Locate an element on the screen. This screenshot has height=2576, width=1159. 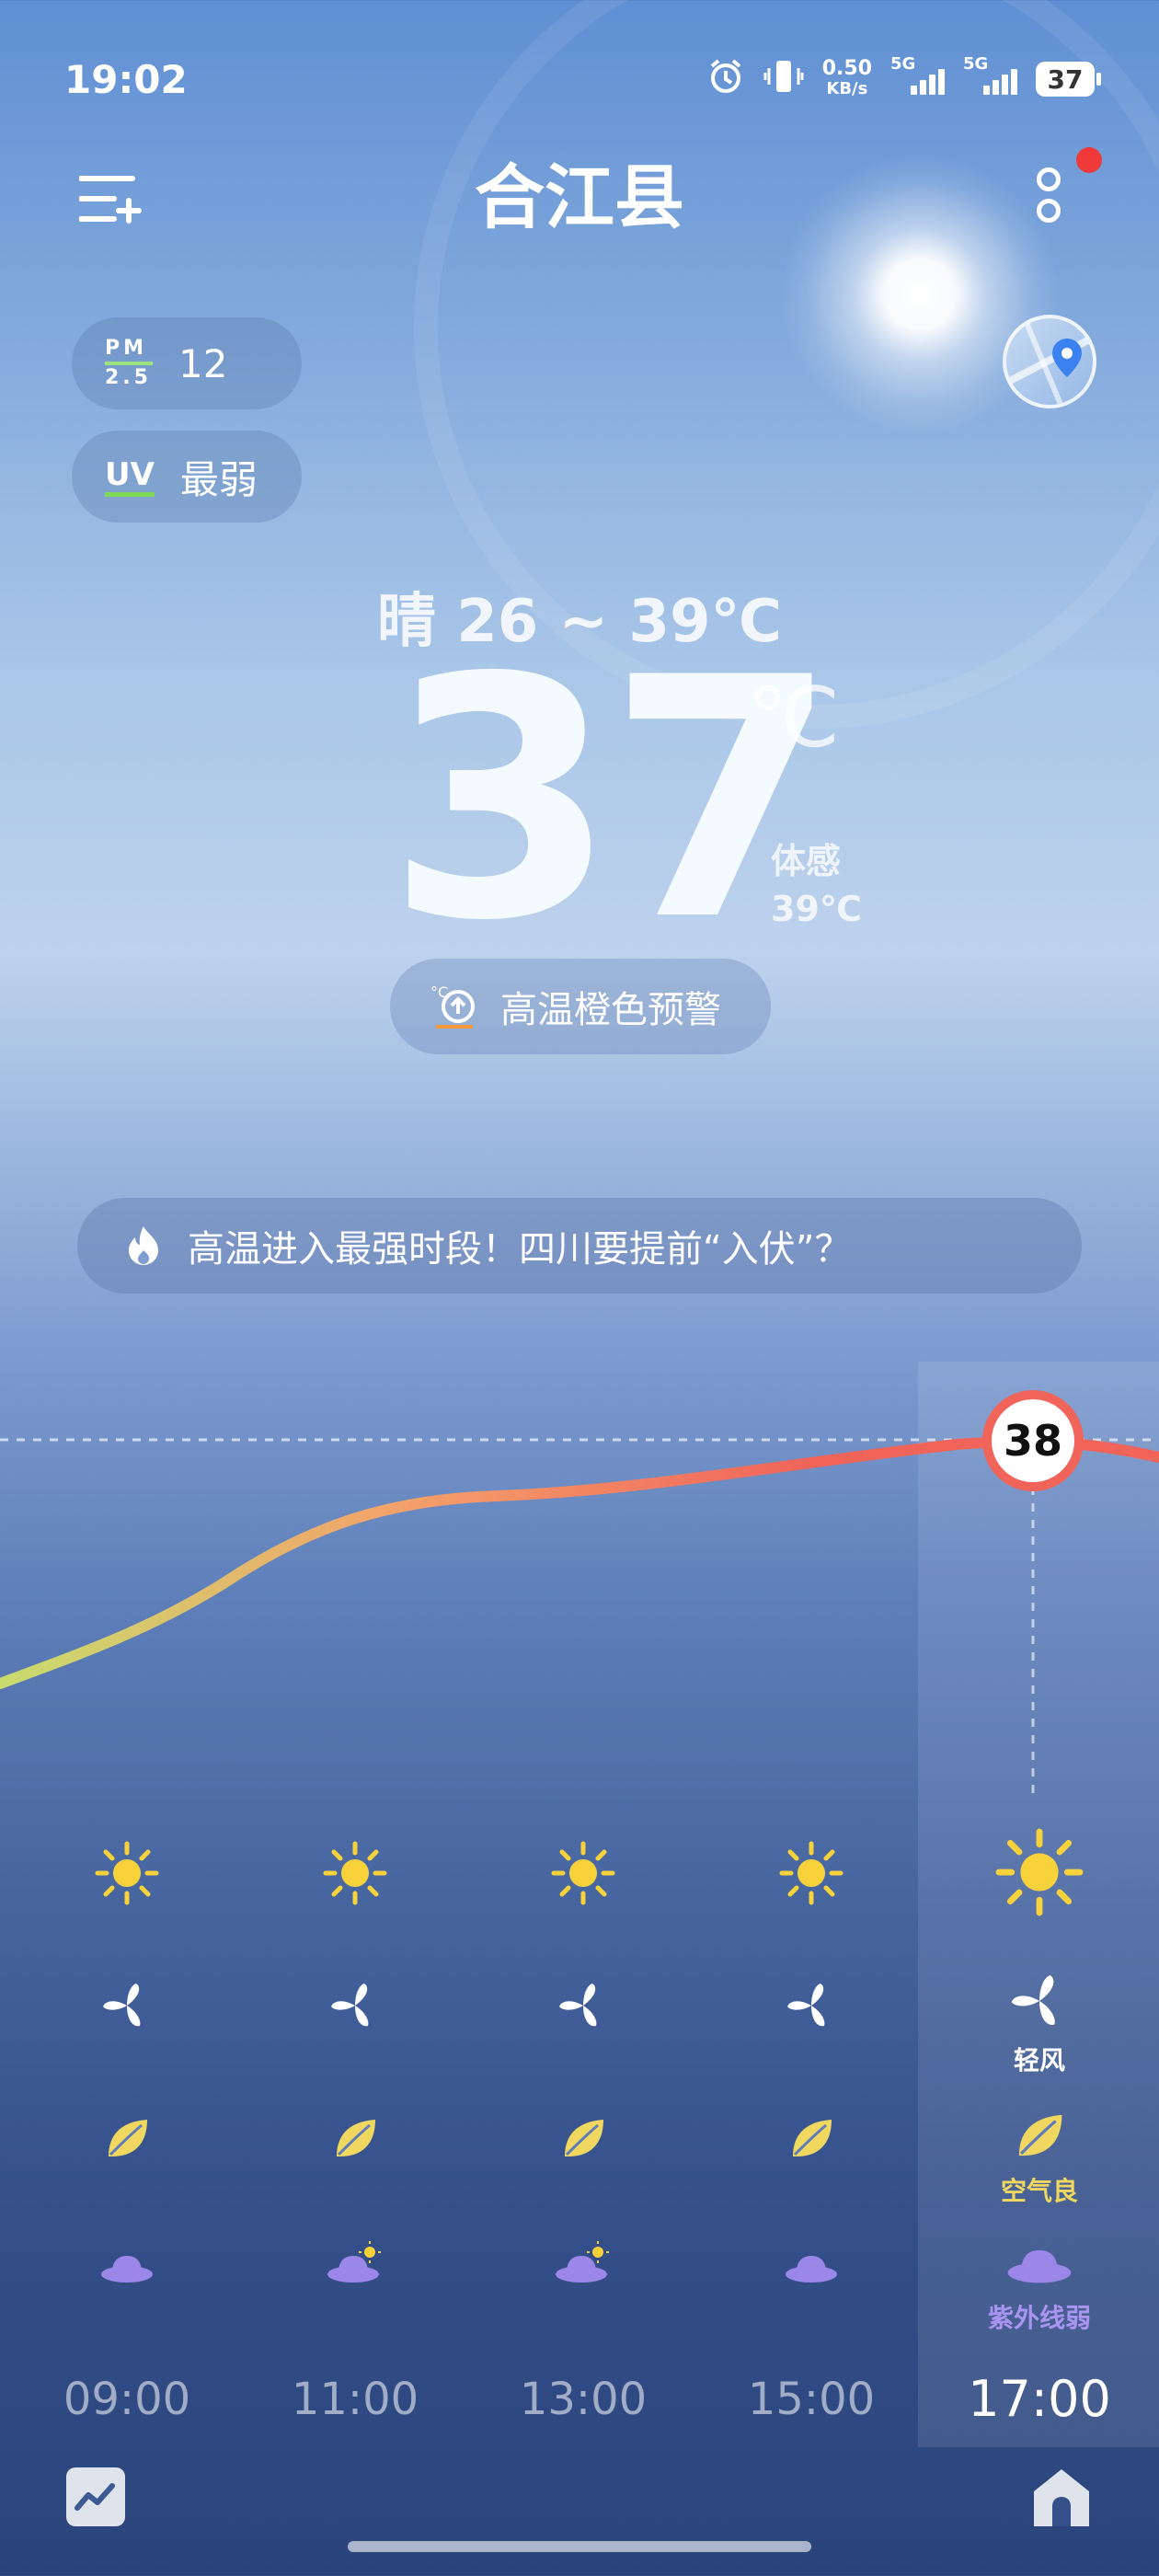
hour-label: 11:00 is located at coordinates (355, 2399).